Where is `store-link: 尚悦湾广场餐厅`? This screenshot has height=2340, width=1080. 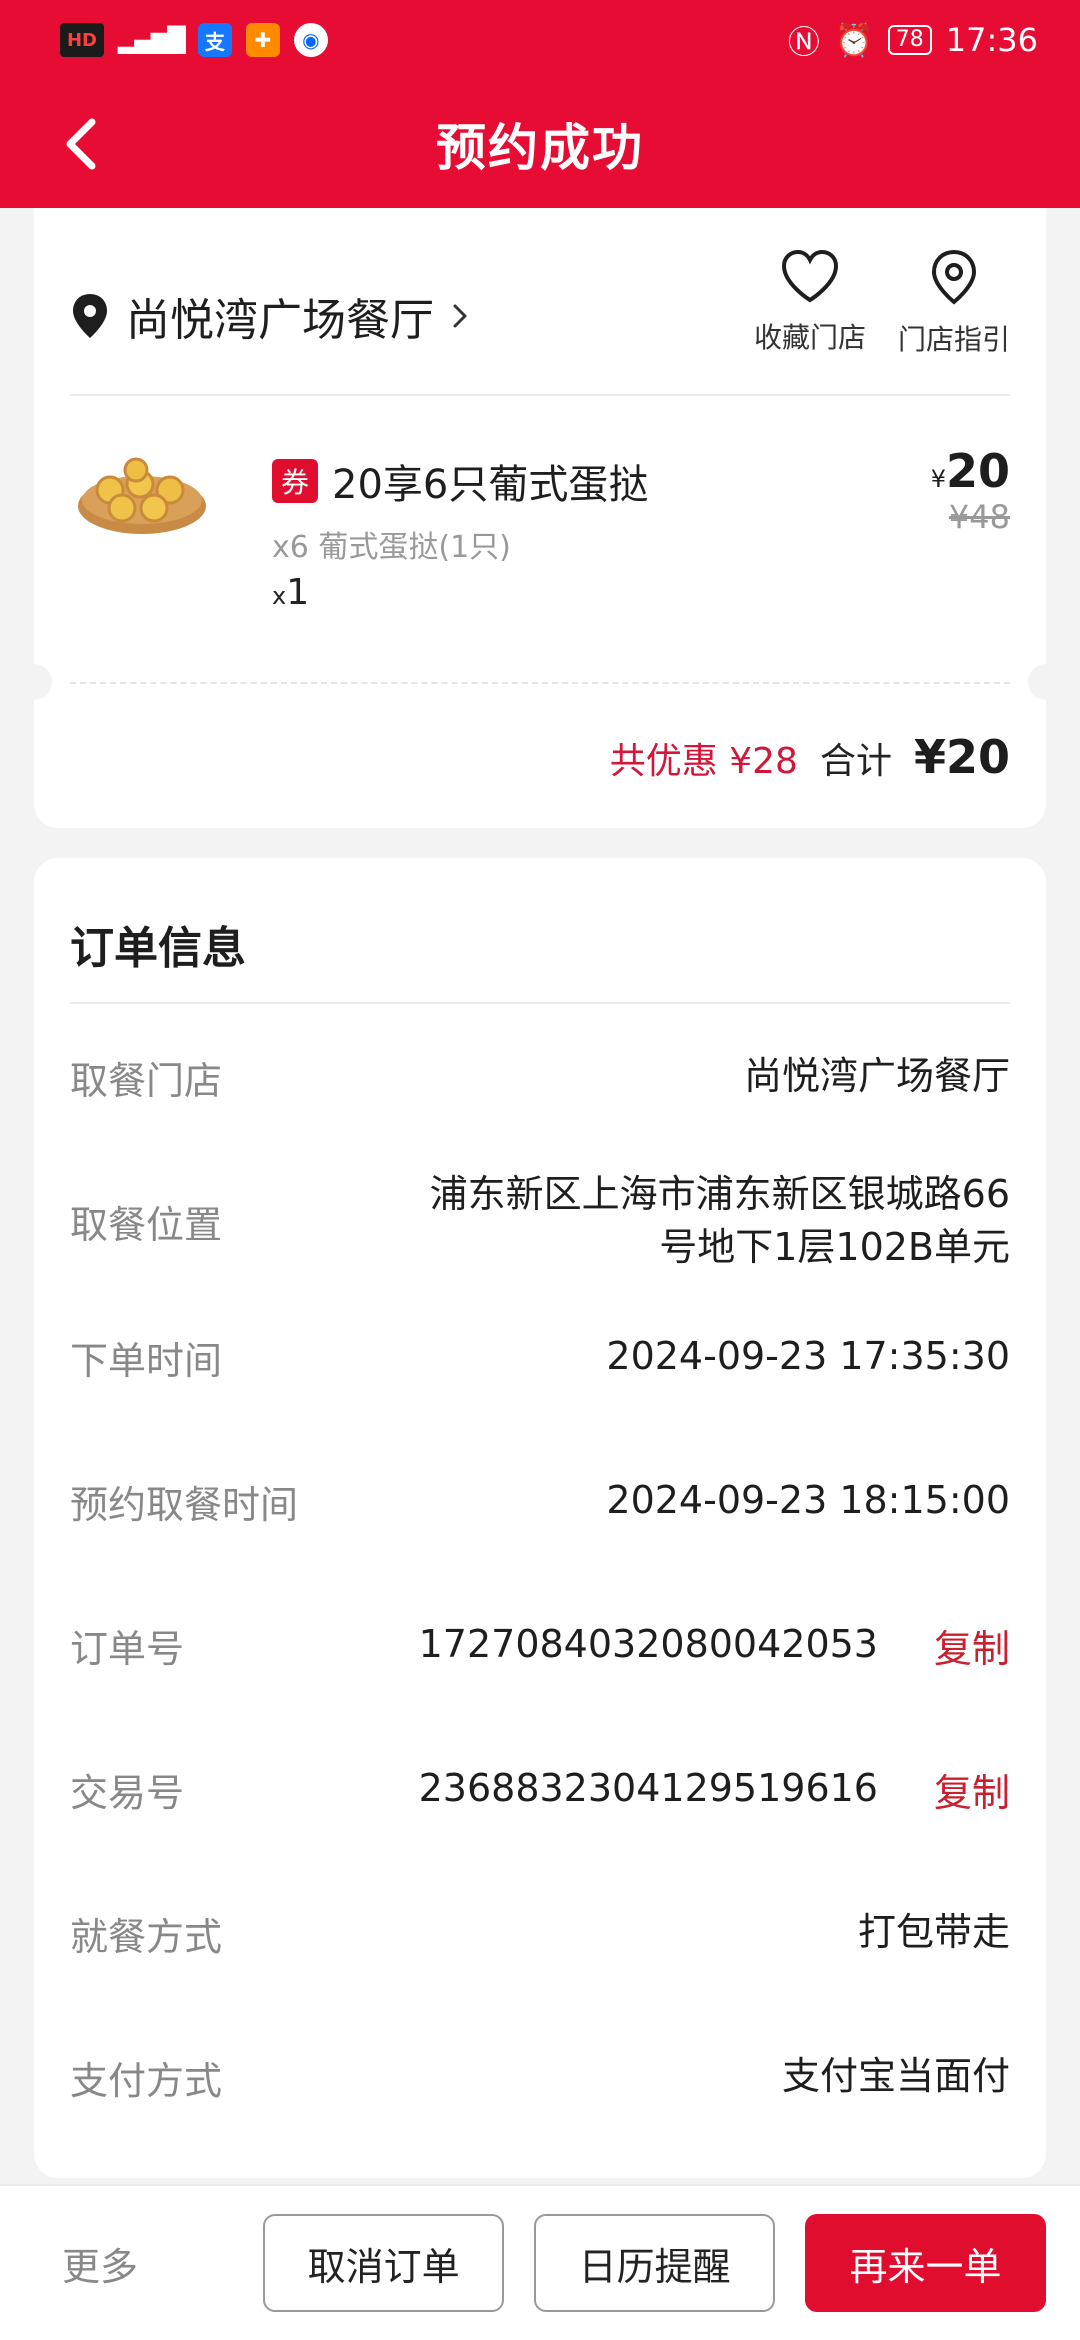 store-link: 尚悦湾广场餐厅 is located at coordinates (270, 316).